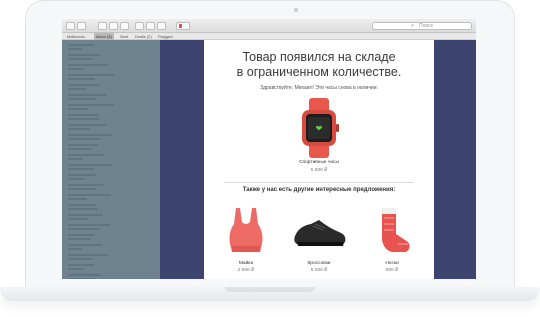 This screenshot has height=317, width=540. Describe the element at coordinates (183, 26) in the screenshot. I see `flag-button` at that location.